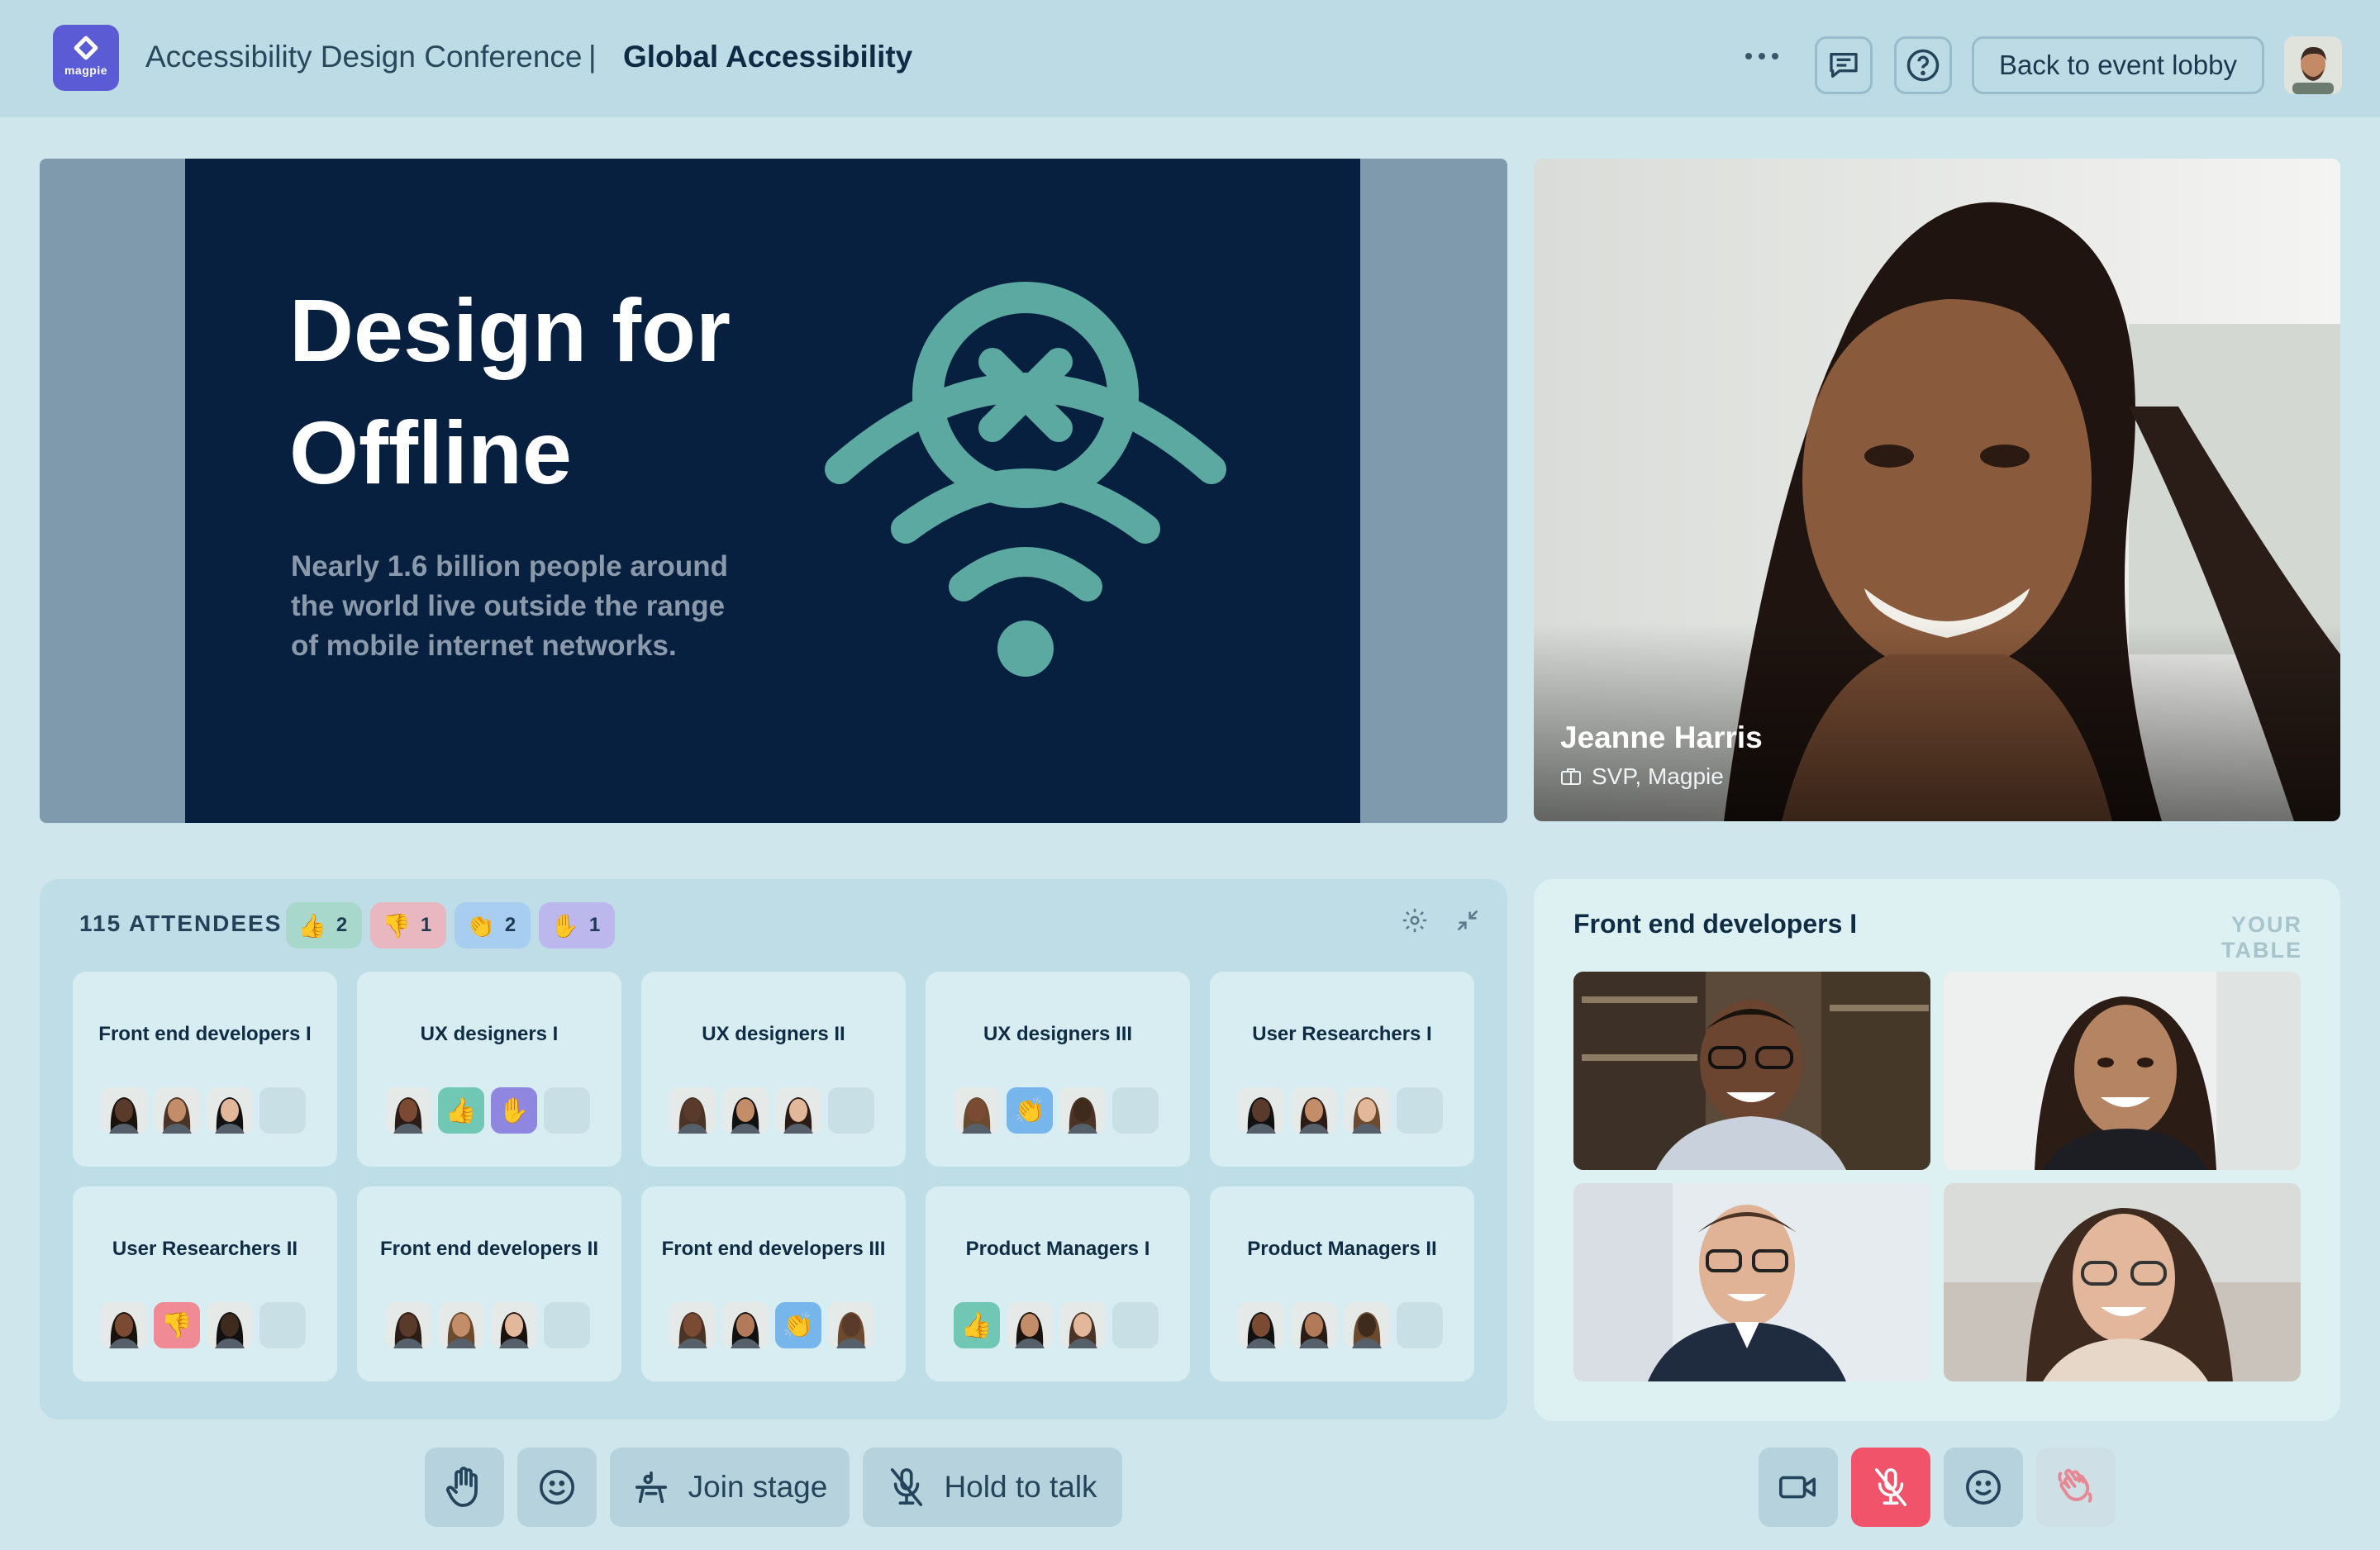 The height and width of the screenshot is (1550, 2380). Describe the element at coordinates (773, 1283) in the screenshot. I see `table-card: Front end developers III 👏` at that location.